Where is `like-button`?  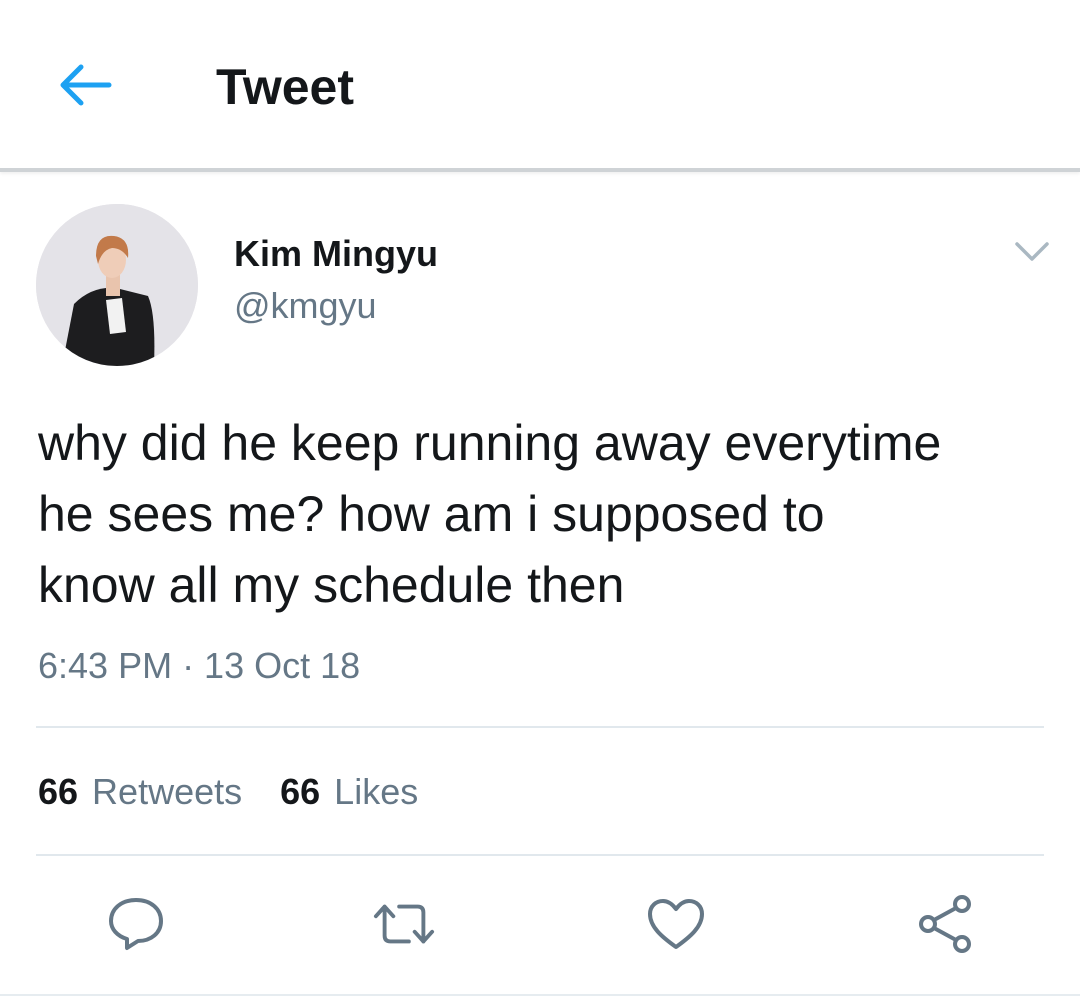 like-button is located at coordinates (676, 924).